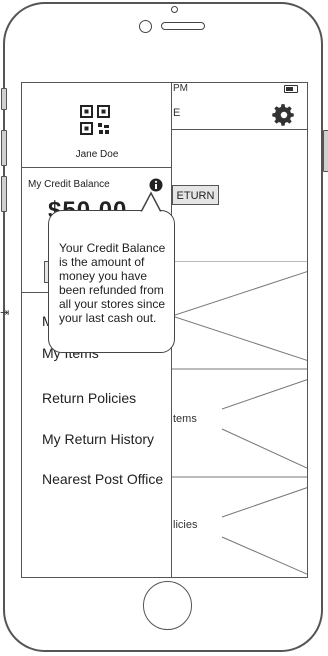 The width and height of the screenshot is (328, 656). I want to click on placeholder-image, so click(239, 315).